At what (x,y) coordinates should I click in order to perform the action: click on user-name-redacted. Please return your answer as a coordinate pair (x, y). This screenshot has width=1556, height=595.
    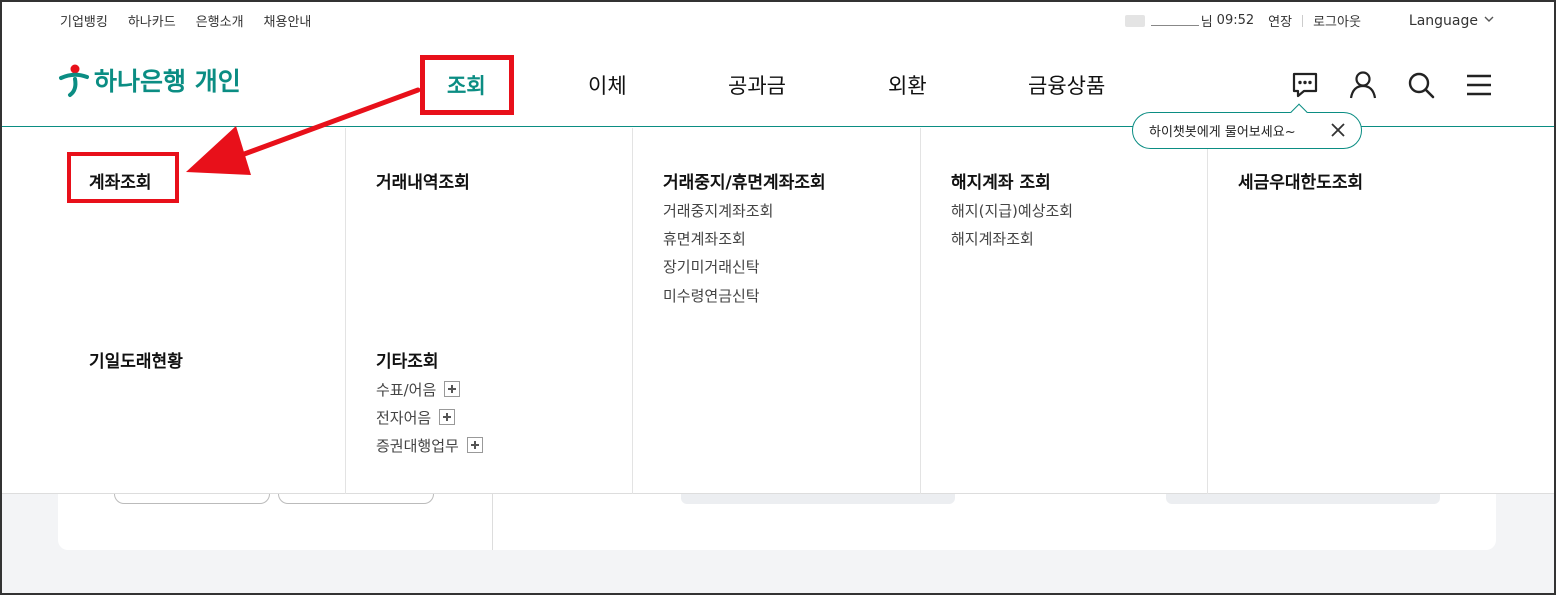
    Looking at the image, I should click on (1174, 21).